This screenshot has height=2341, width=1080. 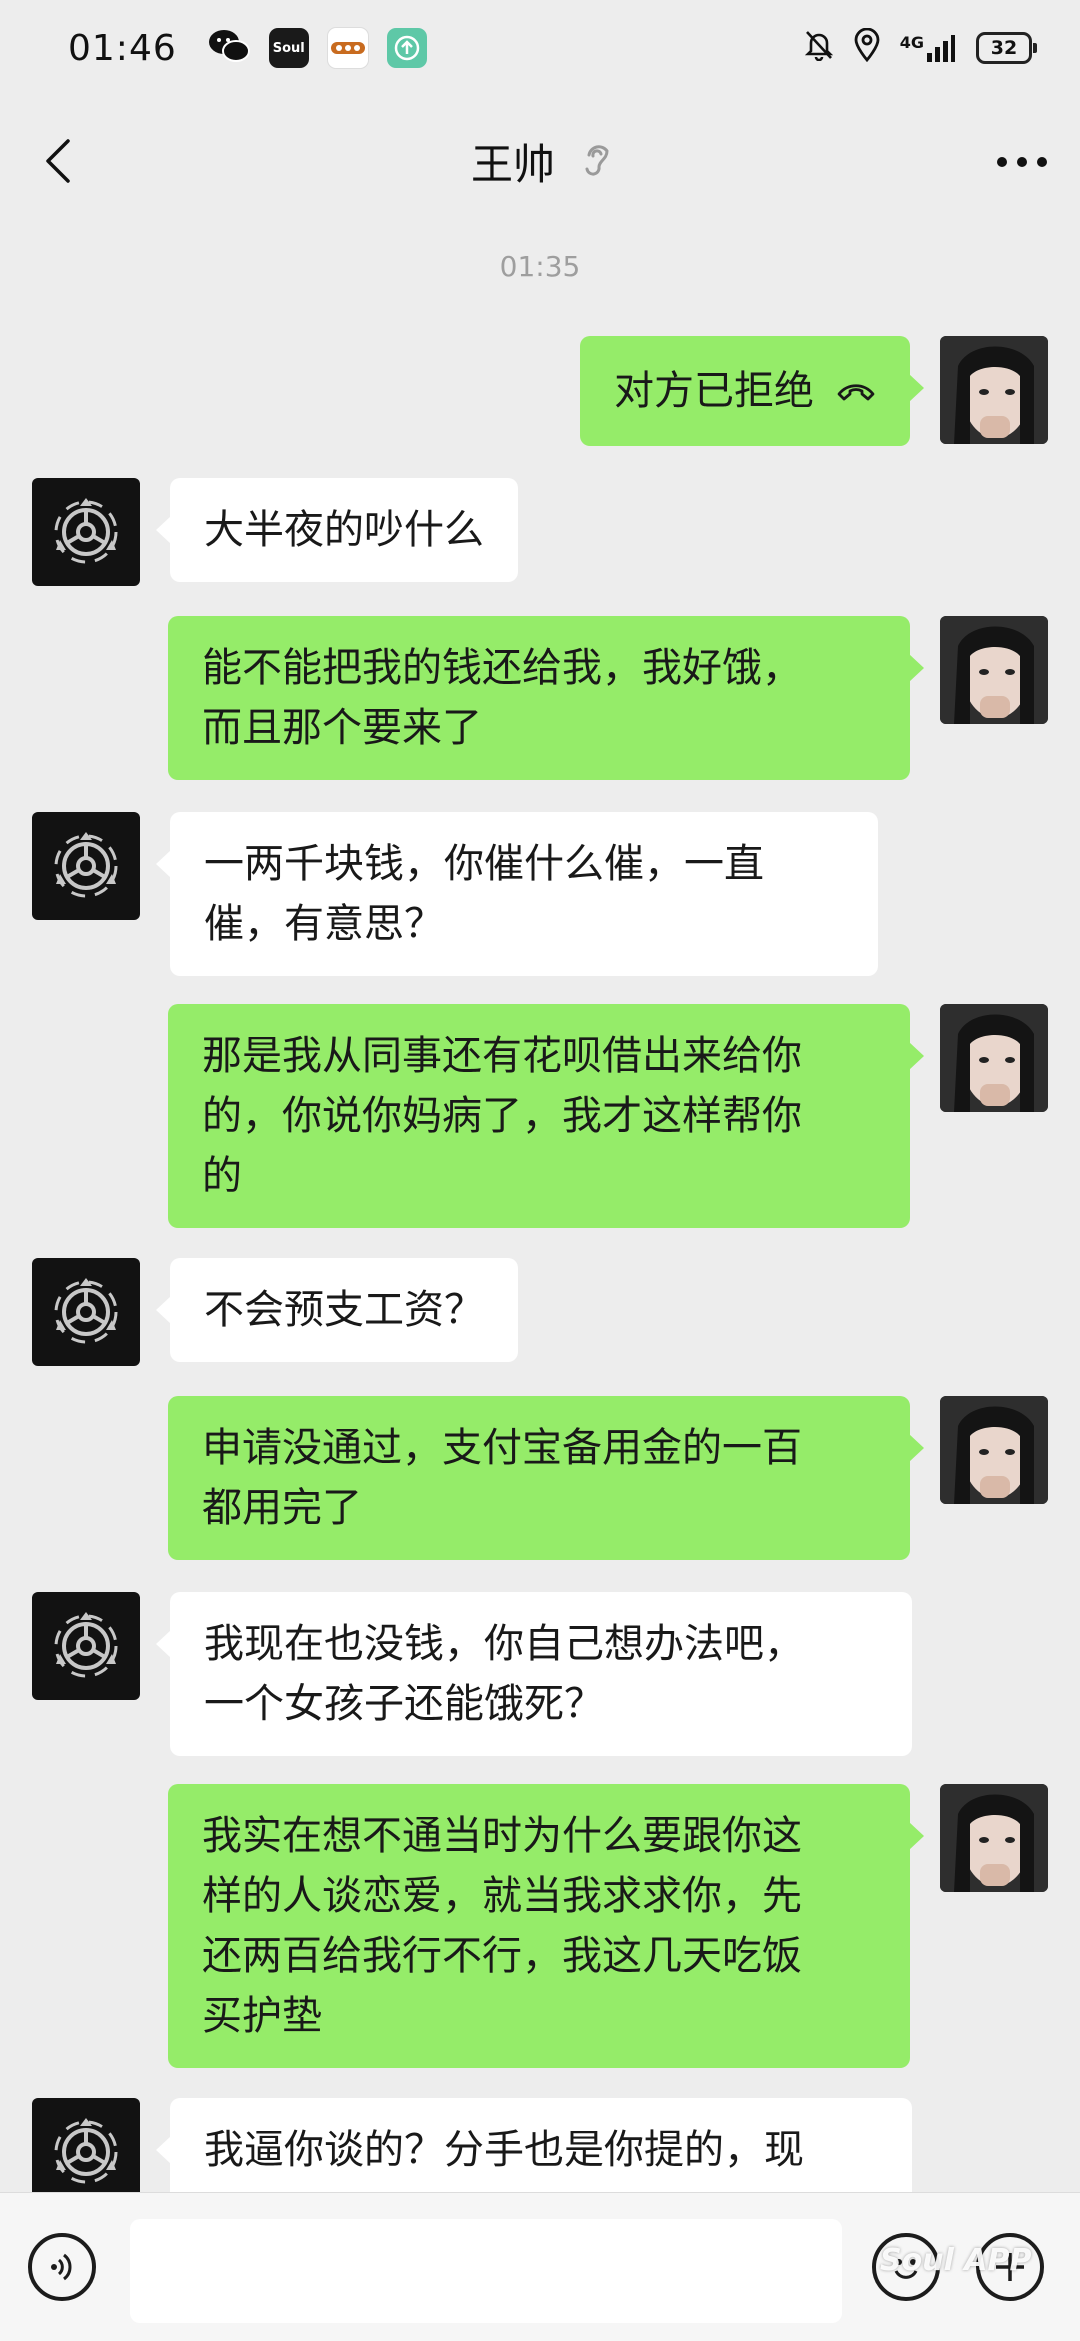 What do you see at coordinates (546, 1478) in the screenshot?
I see `message-bubble-outgoing: 申请没通过，支付宝备用金的一百 都用完了` at bounding box center [546, 1478].